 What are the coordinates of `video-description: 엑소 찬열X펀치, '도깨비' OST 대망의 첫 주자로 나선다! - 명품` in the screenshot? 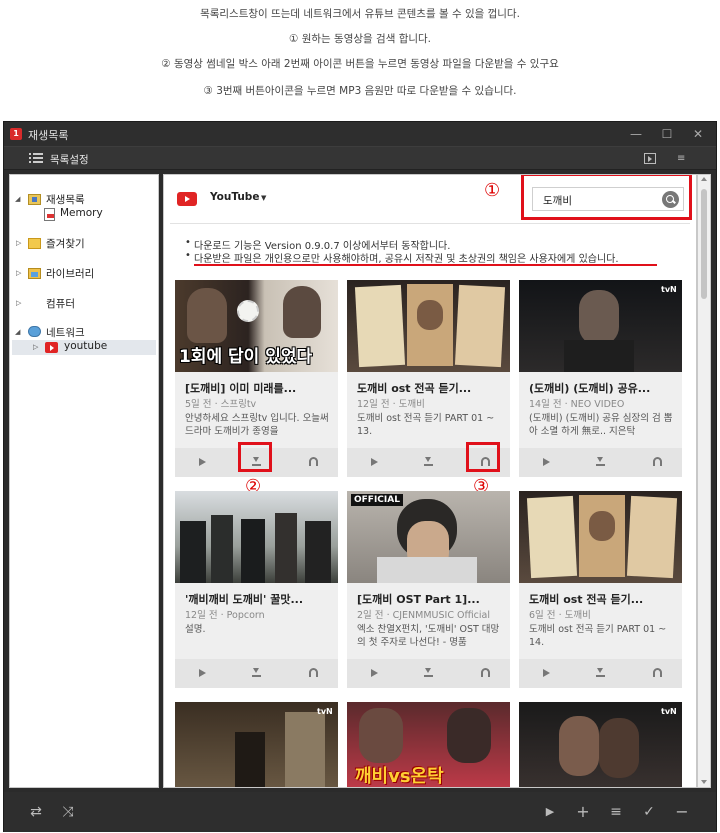 It's located at (428, 636).